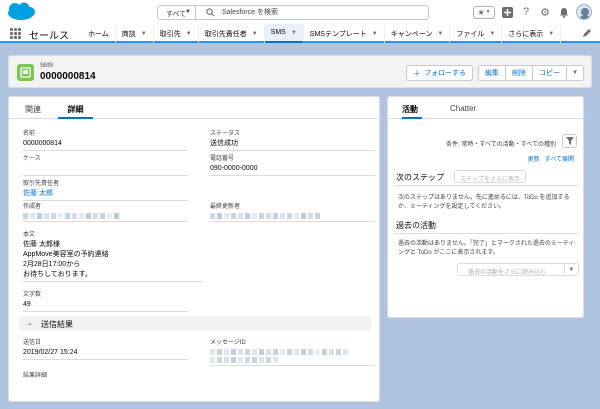  What do you see at coordinates (284, 33) in the screenshot?
I see `nav-tab: SMS ▼` at bounding box center [284, 33].